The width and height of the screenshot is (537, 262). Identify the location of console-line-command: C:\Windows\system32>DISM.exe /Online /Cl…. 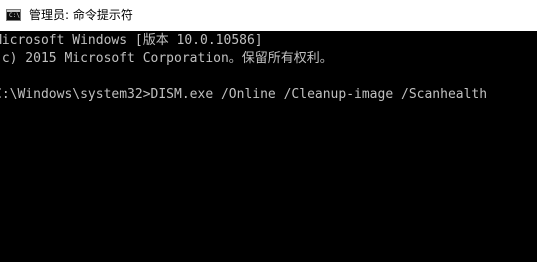
(244, 94).